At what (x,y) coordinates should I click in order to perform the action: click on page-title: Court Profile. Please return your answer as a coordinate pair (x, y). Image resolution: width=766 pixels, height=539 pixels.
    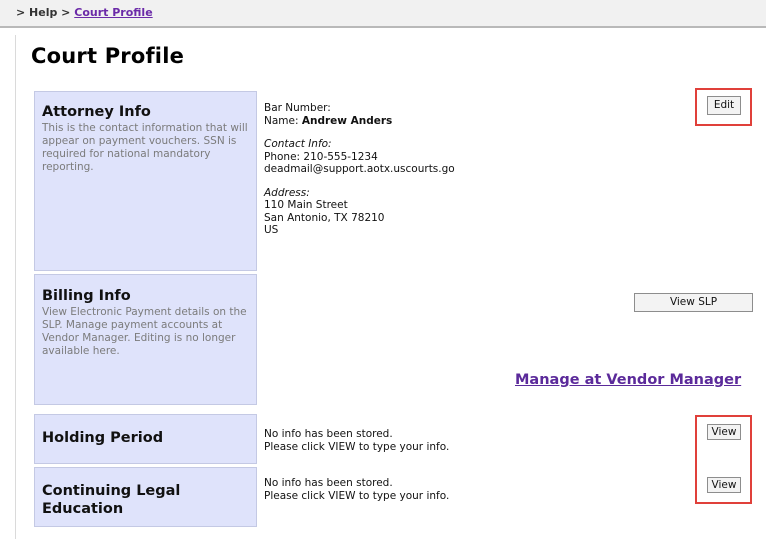
    Looking at the image, I should click on (108, 56).